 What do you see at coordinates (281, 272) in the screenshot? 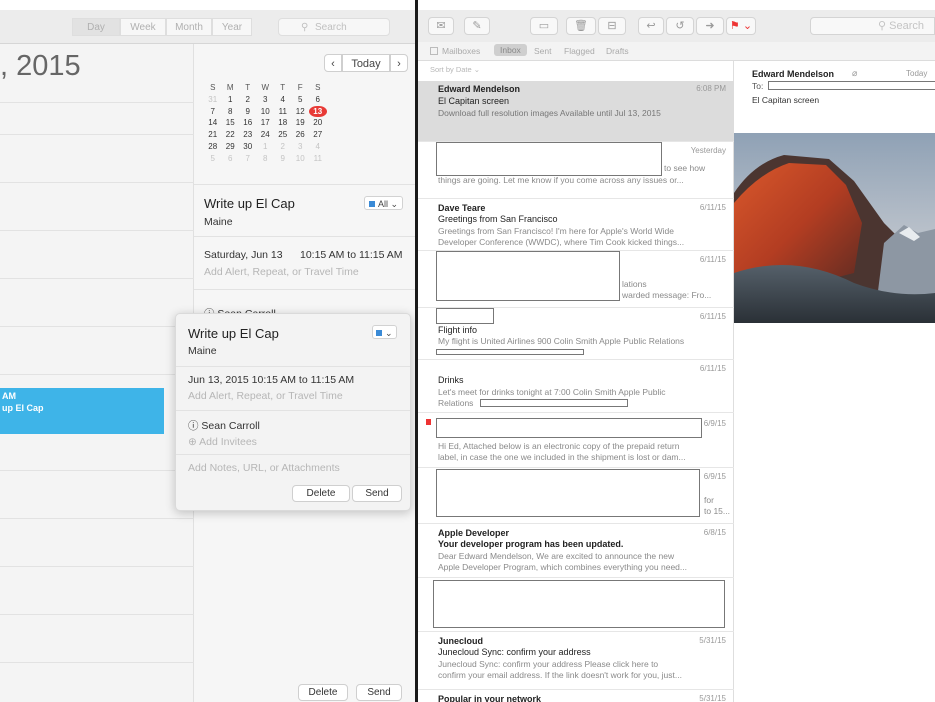
I see `alert-repeat-field: Add Alert, Repeat, or Travel Time` at bounding box center [281, 272].